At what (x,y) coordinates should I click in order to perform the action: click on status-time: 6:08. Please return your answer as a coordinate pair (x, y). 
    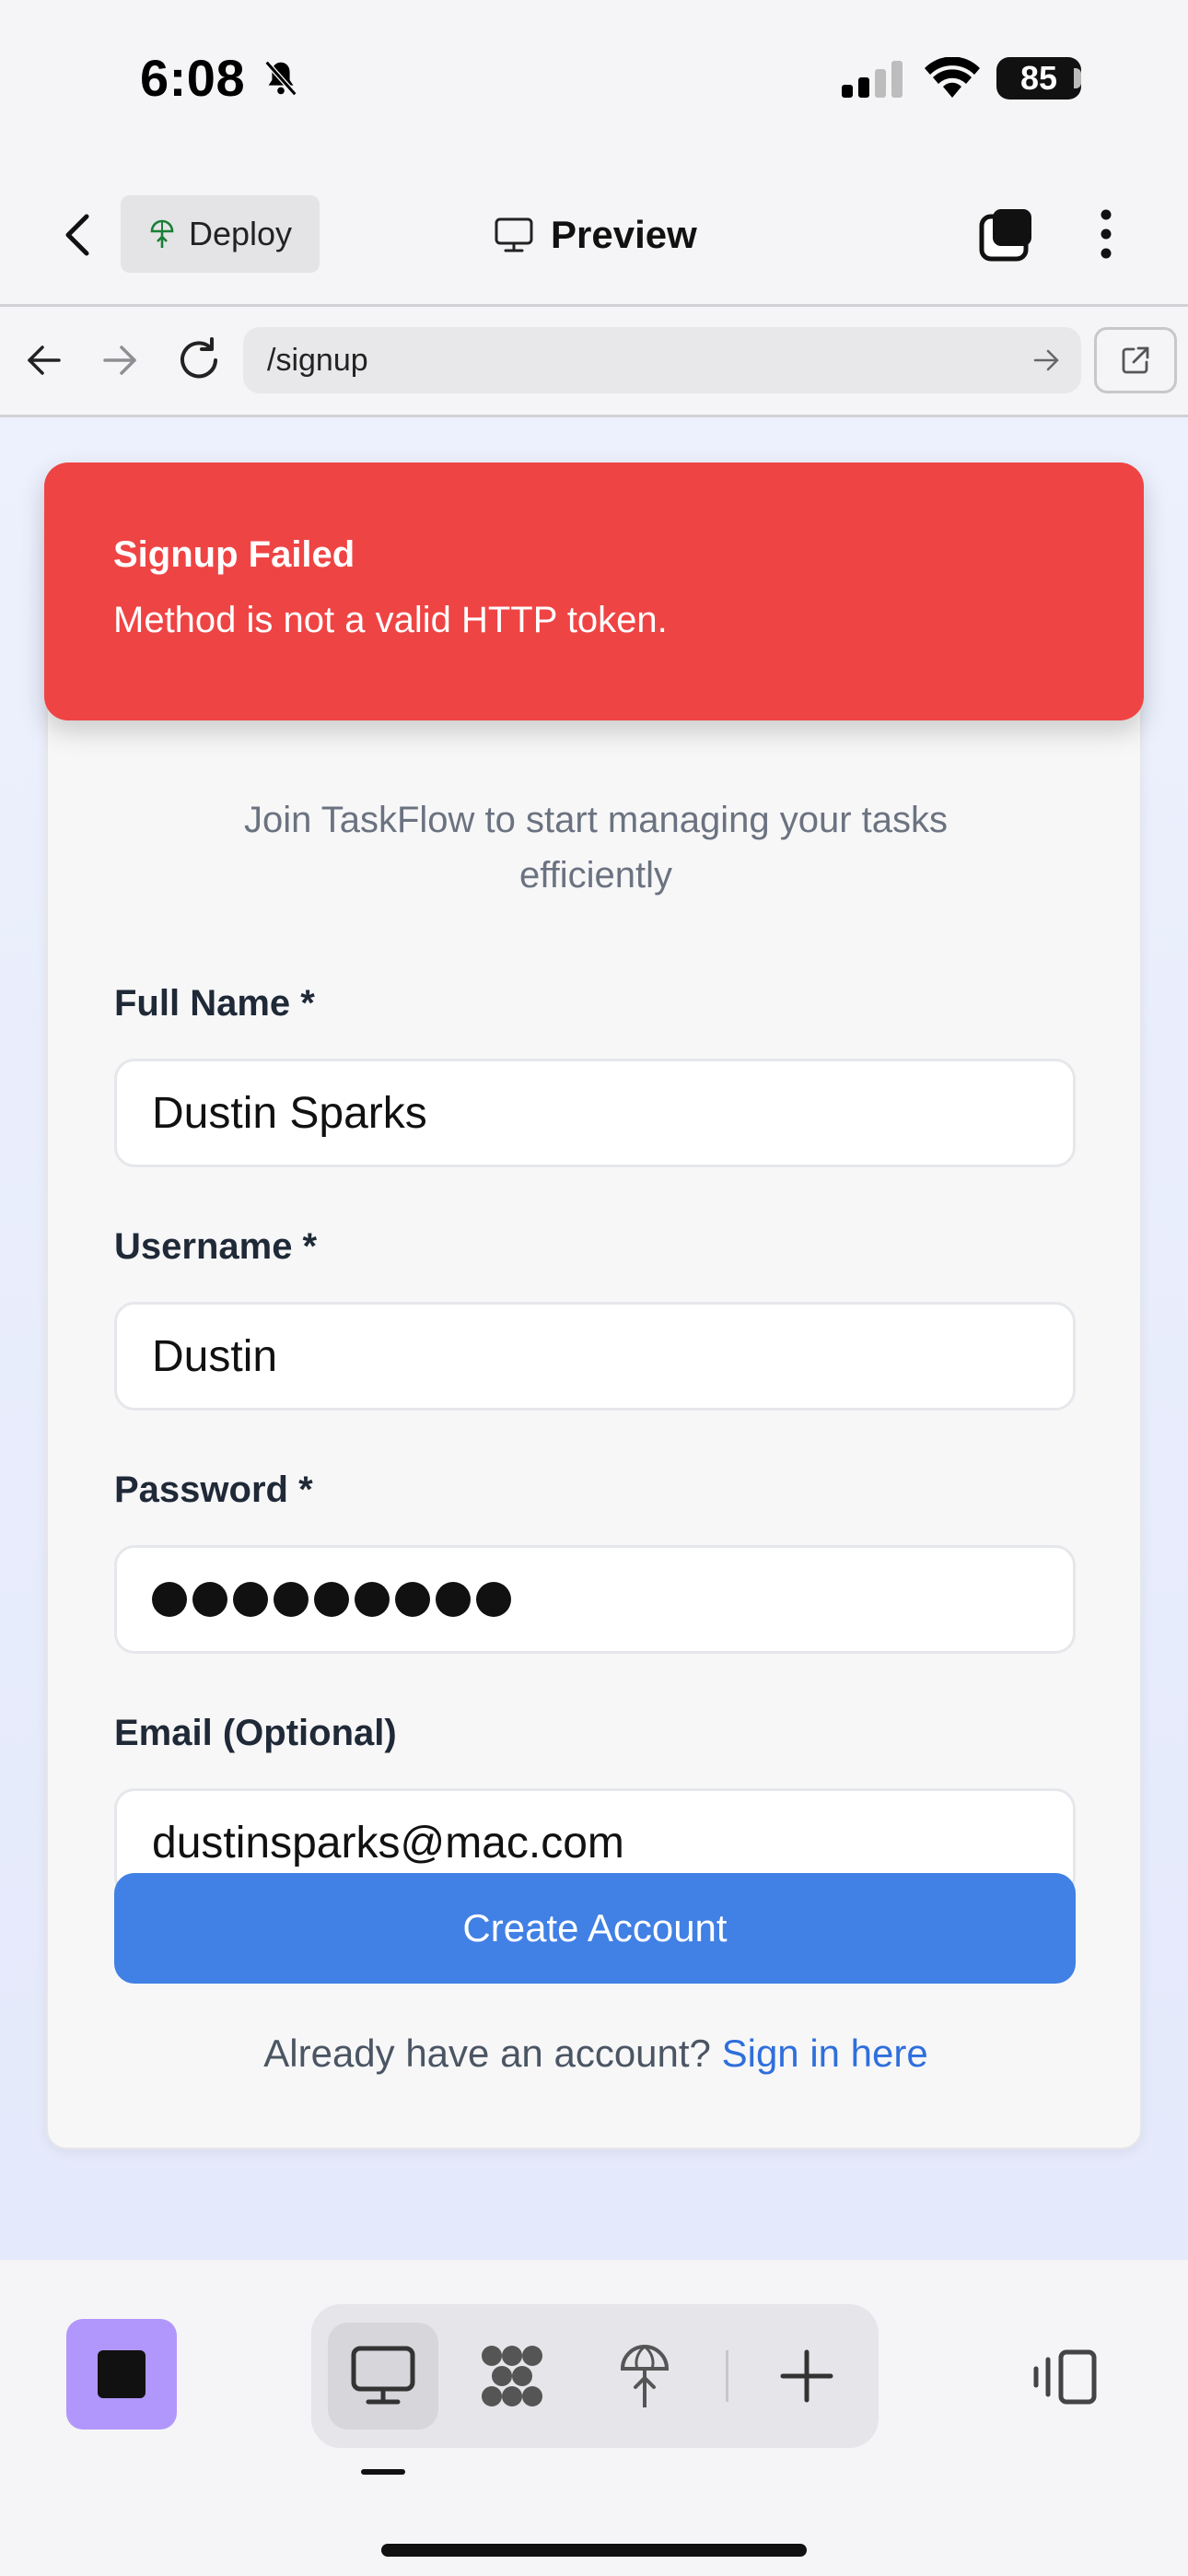
    Looking at the image, I should click on (193, 78).